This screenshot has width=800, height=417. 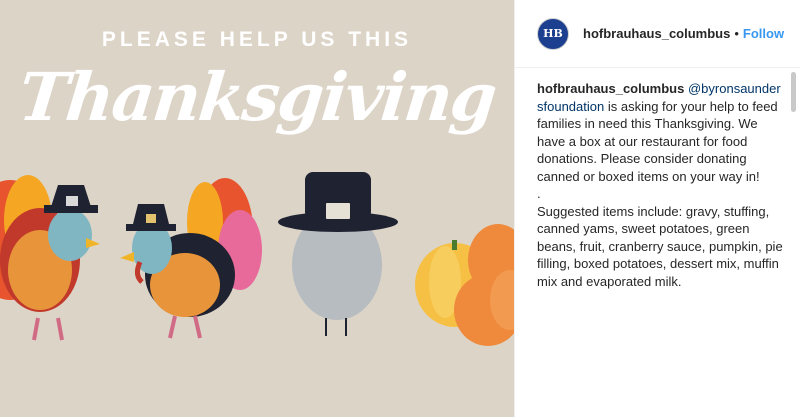 I want to click on image-script-title: Thanksgiving, so click(x=257, y=97).